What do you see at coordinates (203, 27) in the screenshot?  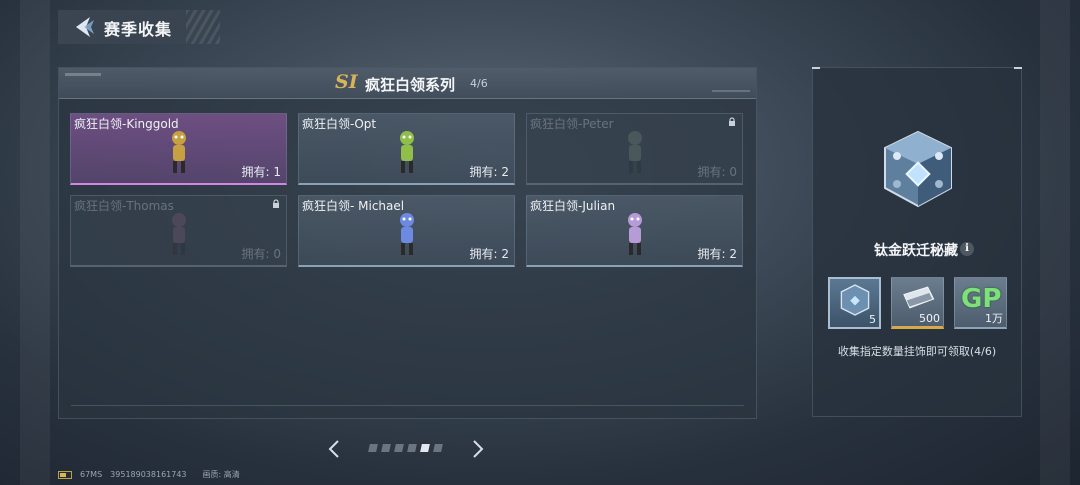 I see `top-bar-decoration` at bounding box center [203, 27].